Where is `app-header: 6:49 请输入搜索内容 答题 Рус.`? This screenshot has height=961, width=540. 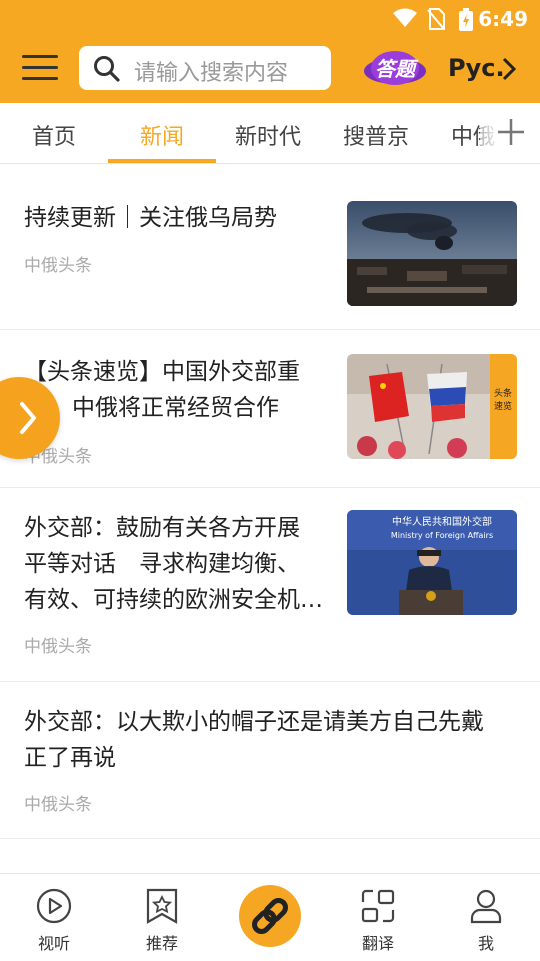 app-header: 6:49 请输入搜索内容 答题 Рус. is located at coordinates (270, 51).